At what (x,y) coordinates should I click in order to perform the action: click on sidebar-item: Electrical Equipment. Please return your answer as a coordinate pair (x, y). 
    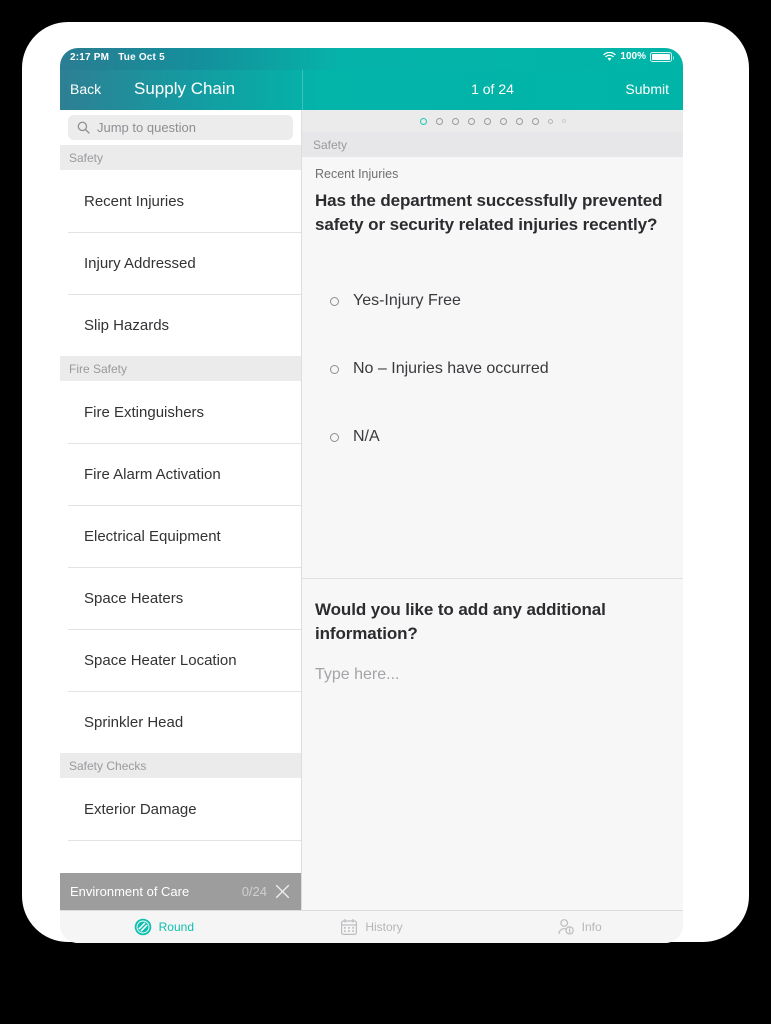
    Looking at the image, I should click on (180, 536).